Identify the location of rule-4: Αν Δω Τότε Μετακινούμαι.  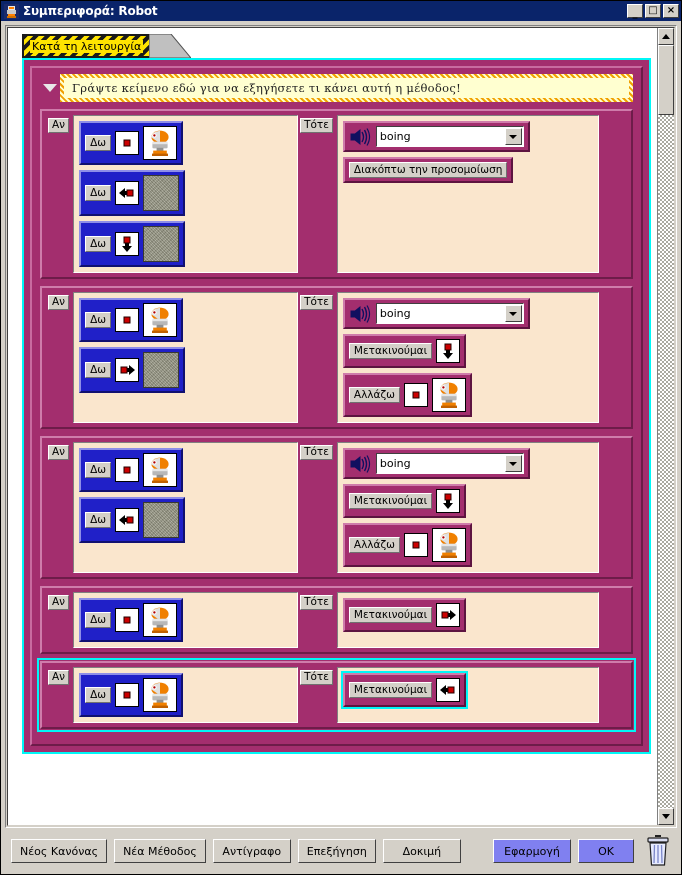
(336, 620).